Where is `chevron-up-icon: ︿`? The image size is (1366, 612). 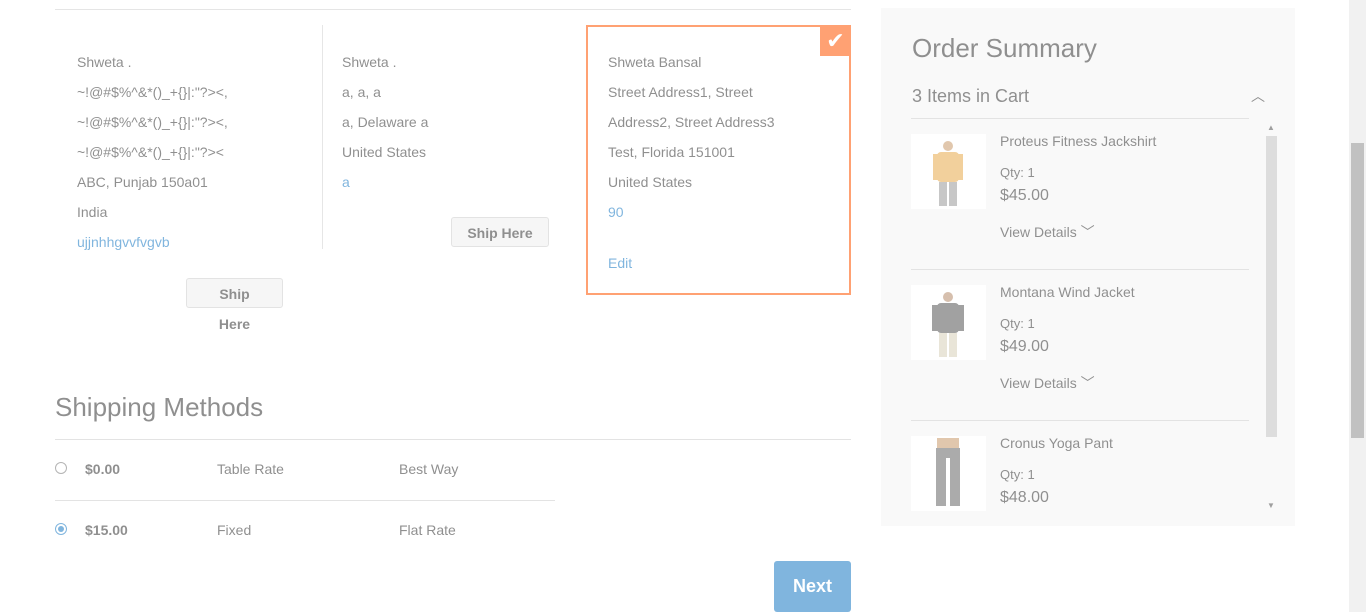 chevron-up-icon: ︿ is located at coordinates (1258, 96).